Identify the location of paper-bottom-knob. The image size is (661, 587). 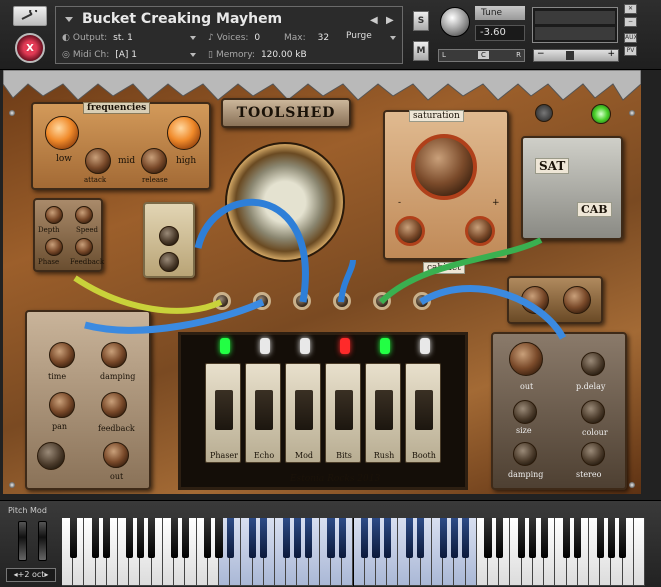
(169, 262).